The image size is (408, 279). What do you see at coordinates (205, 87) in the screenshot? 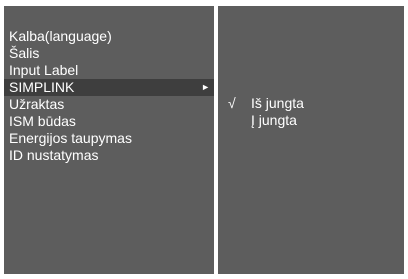
I see `submenu-arrow-icon: ►` at bounding box center [205, 87].